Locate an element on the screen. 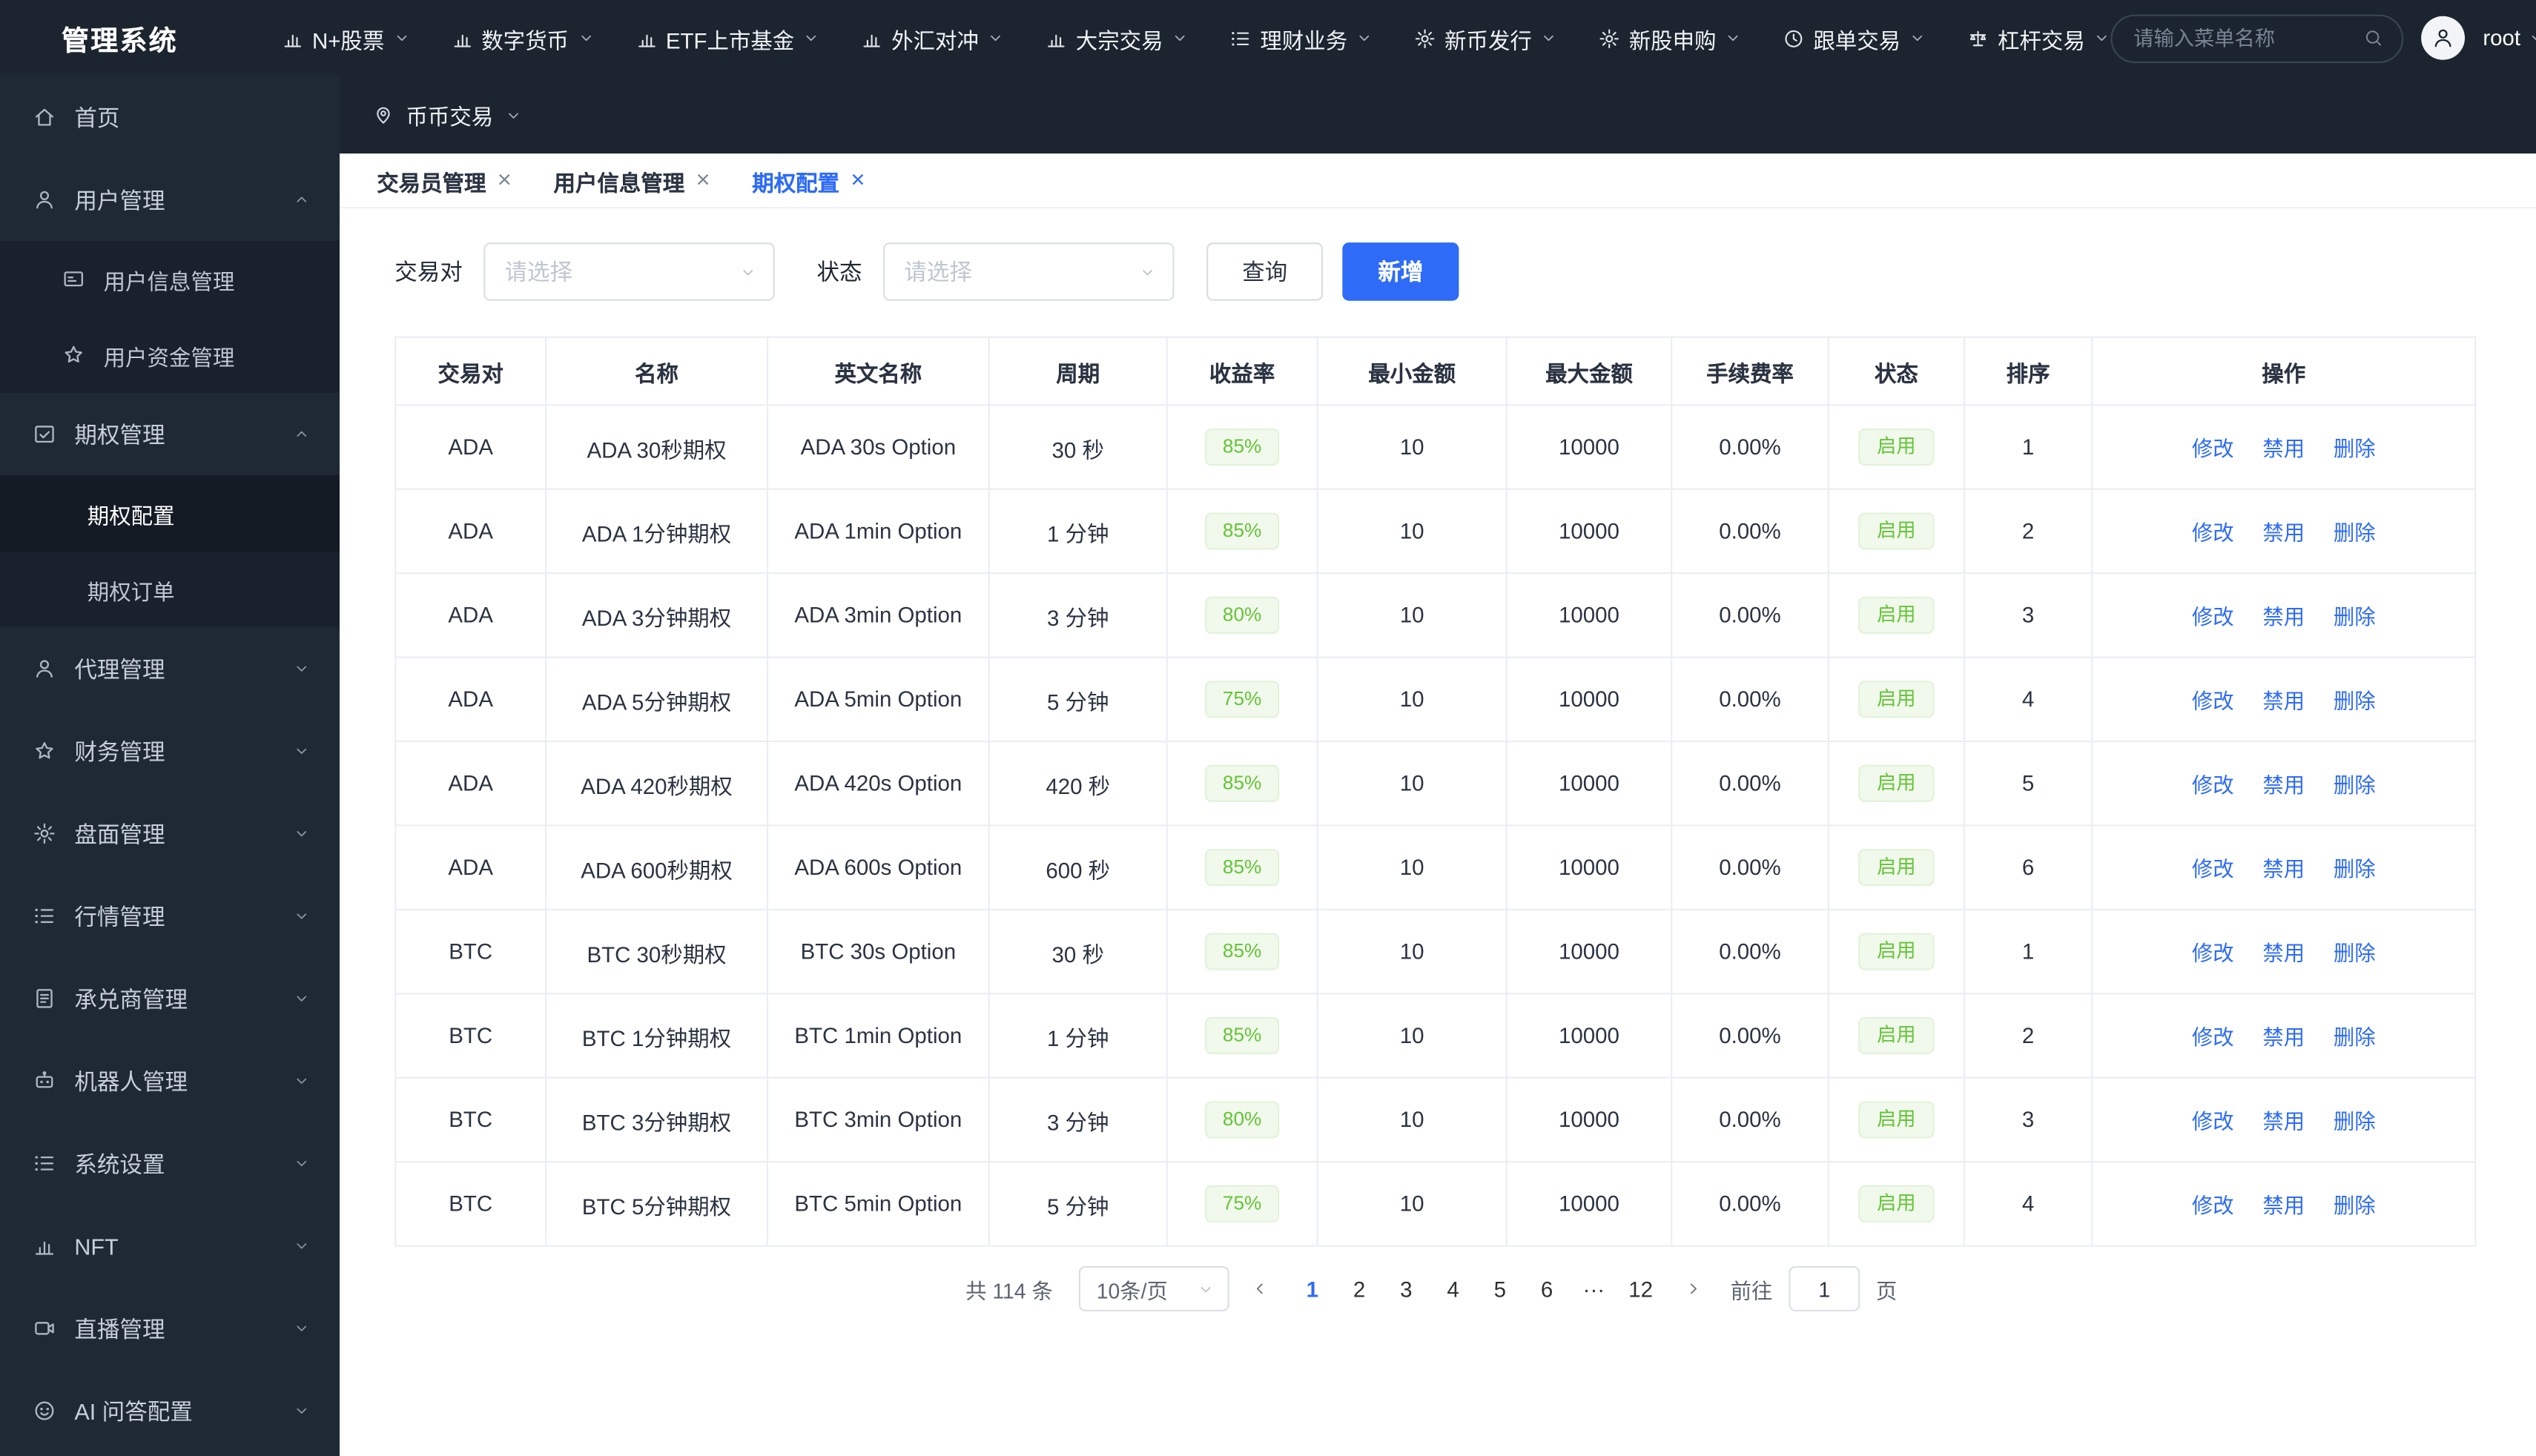 The height and width of the screenshot is (1456, 2536). top-menu-item: 新币发行 is located at coordinates (1486, 37).